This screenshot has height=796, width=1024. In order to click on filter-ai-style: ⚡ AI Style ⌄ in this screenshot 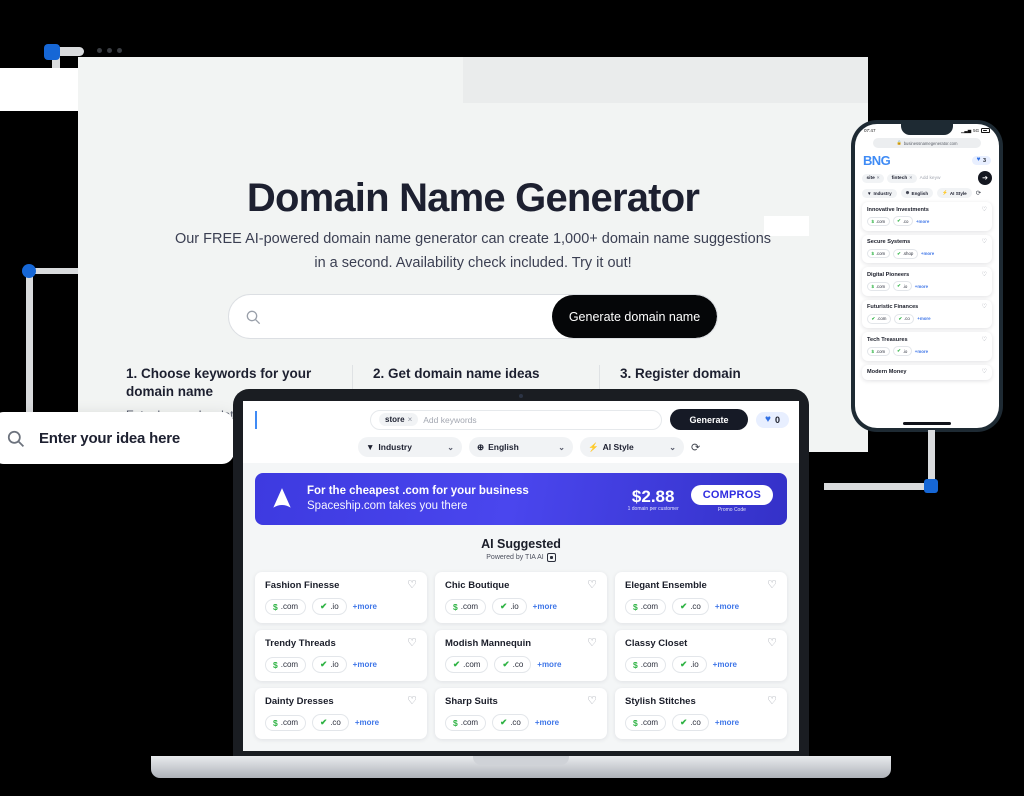, I will do `click(632, 447)`.